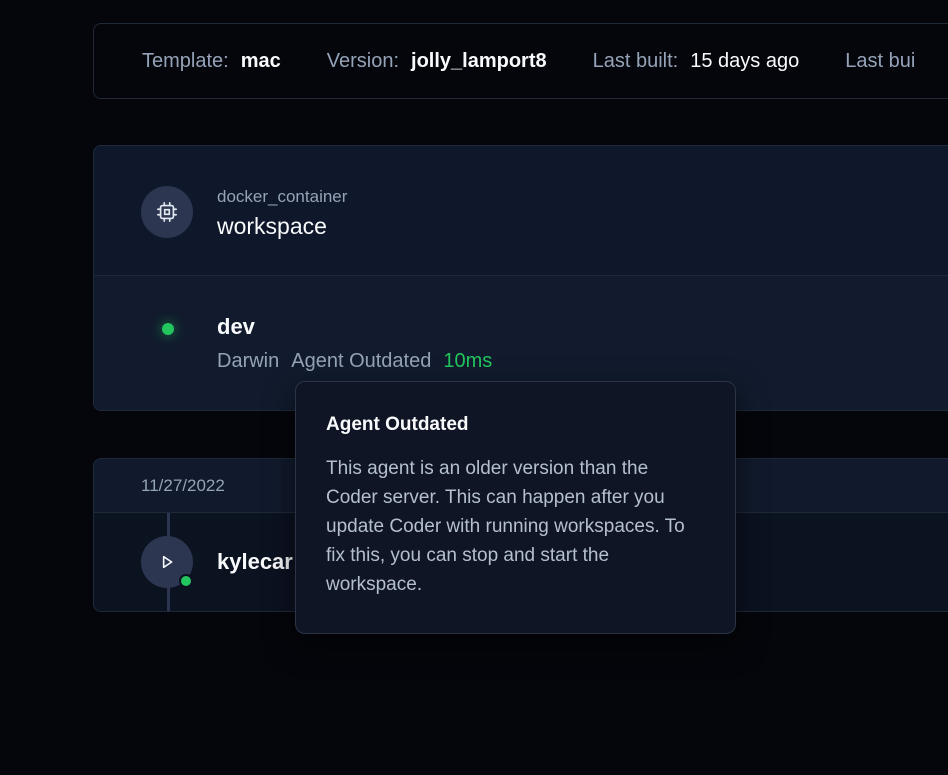 The width and height of the screenshot is (948, 775). Describe the element at coordinates (248, 361) in the screenshot. I see `agent-os: Darwin` at that location.